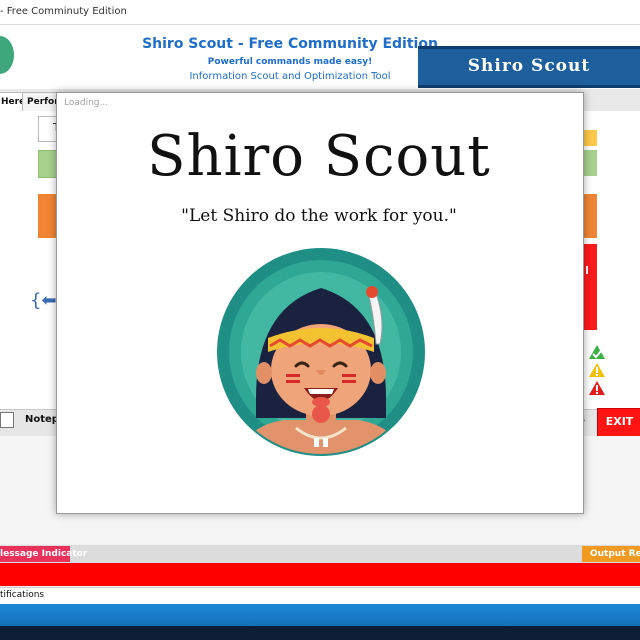 Image resolution: width=640 pixels, height=640 pixels. Describe the element at coordinates (63, 11) in the screenshot. I see `window-title: - Free Comminuty Edition` at that location.